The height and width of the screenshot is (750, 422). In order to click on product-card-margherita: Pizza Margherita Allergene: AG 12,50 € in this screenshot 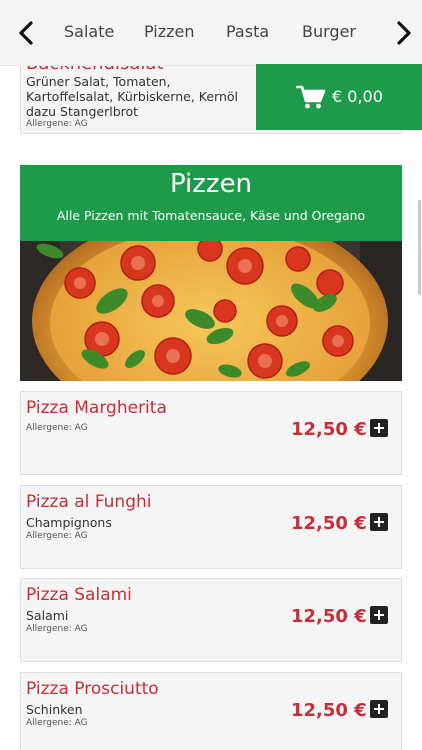, I will do `click(211, 433)`.